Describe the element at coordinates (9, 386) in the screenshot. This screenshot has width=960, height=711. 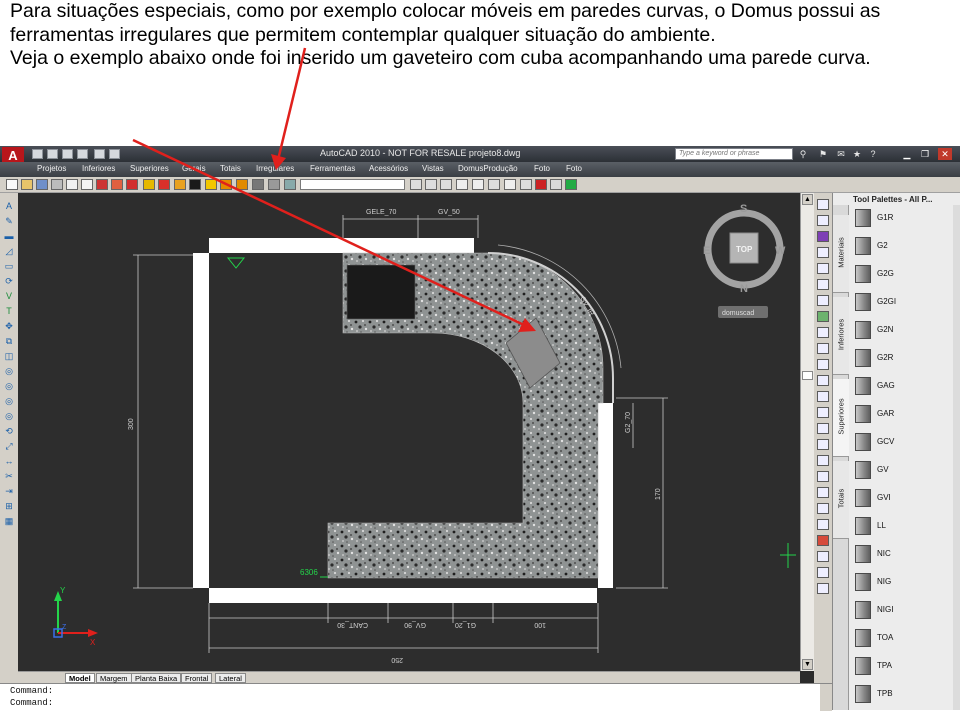
I see `ellipse-tool-icon: ◎` at that location.